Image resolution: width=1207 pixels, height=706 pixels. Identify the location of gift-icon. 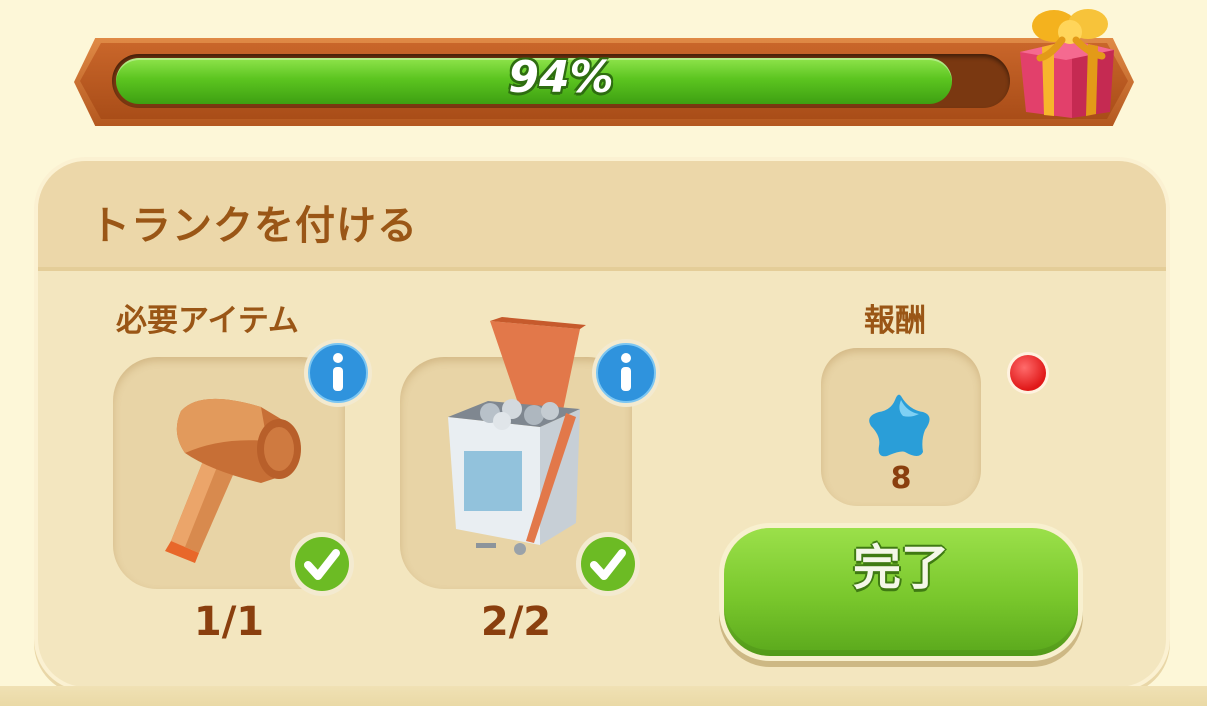
(1066, 64).